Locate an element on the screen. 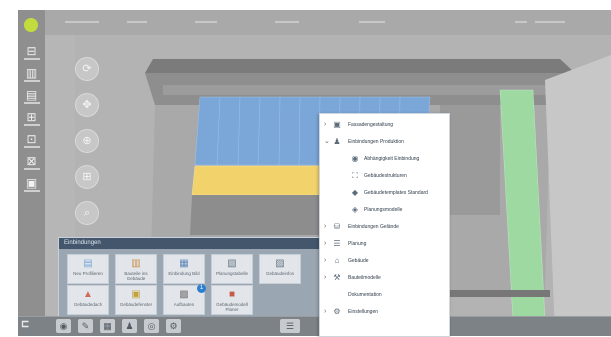  top-toolbar is located at coordinates (328, 23).